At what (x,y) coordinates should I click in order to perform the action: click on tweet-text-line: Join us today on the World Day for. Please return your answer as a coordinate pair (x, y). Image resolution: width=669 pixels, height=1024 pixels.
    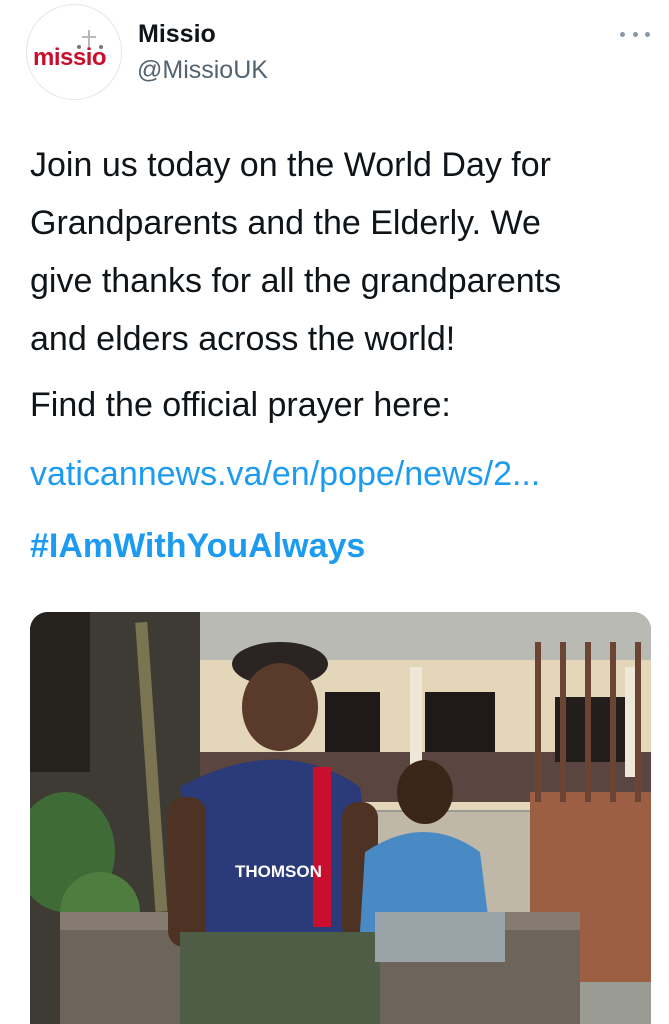
    Looking at the image, I should click on (290, 165).